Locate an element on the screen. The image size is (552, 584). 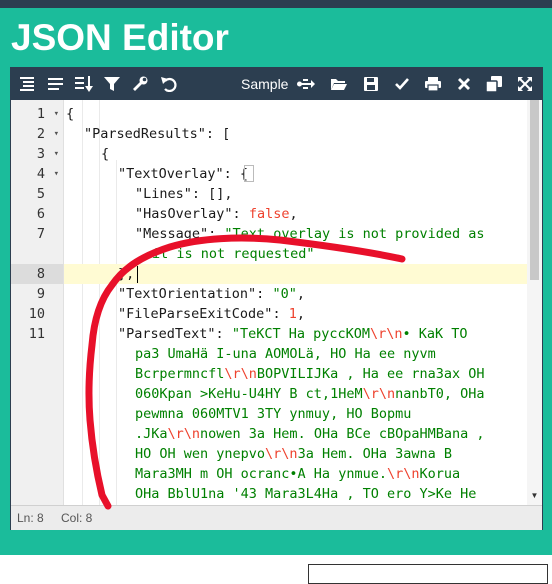
upload-icon is located at coordinates (306, 84).